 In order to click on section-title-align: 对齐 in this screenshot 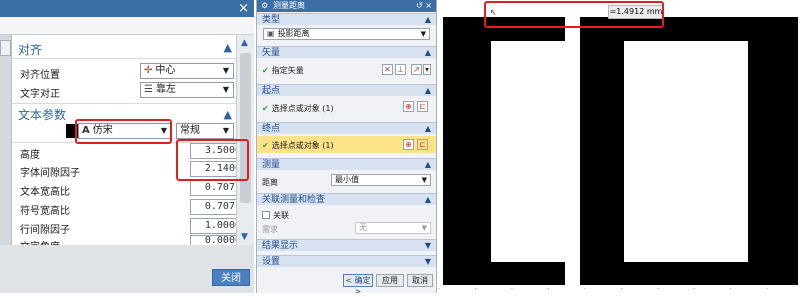, I will do `click(30, 49)`.